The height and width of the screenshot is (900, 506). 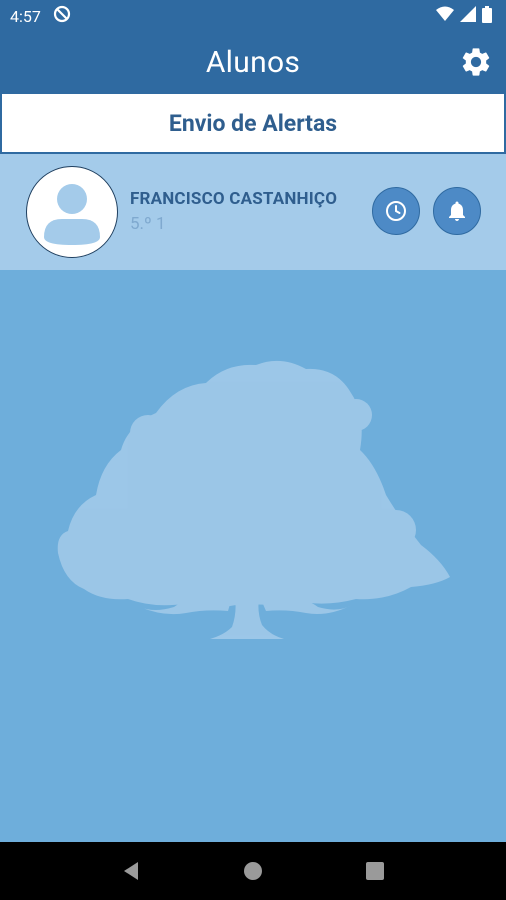 What do you see at coordinates (445, 16) in the screenshot?
I see `wifi-icon` at bounding box center [445, 16].